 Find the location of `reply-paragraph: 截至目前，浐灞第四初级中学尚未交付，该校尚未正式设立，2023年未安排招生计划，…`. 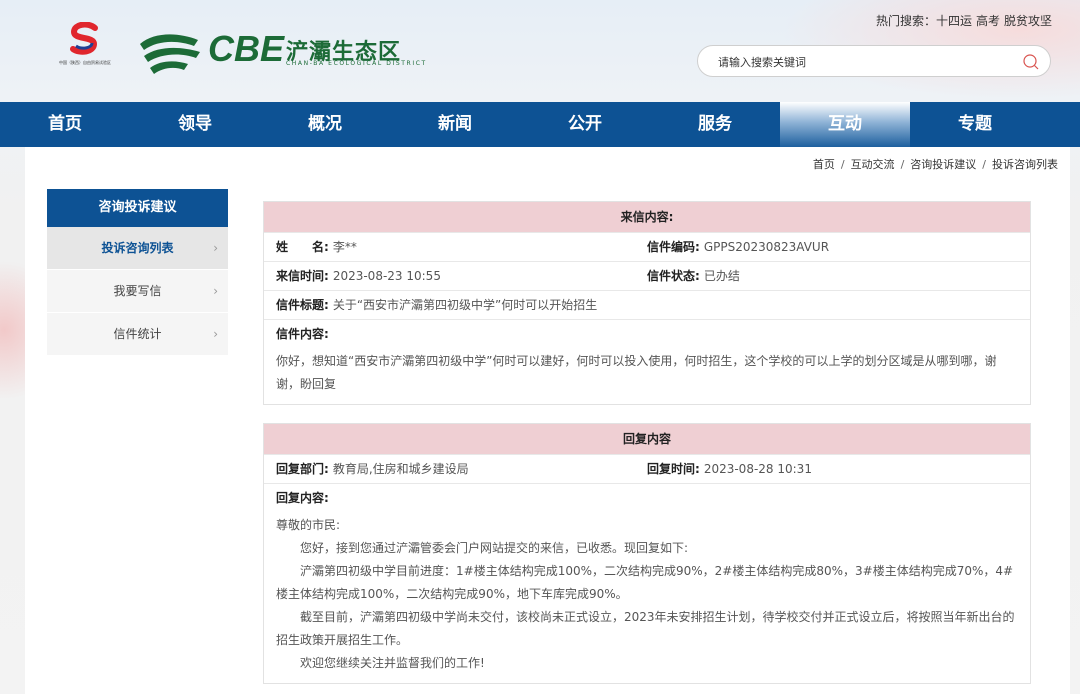

reply-paragraph: 截至目前，浐灞第四初级中学尚未交付，该校尚未正式设立，2023年未安排招生计划，… is located at coordinates (645, 628).